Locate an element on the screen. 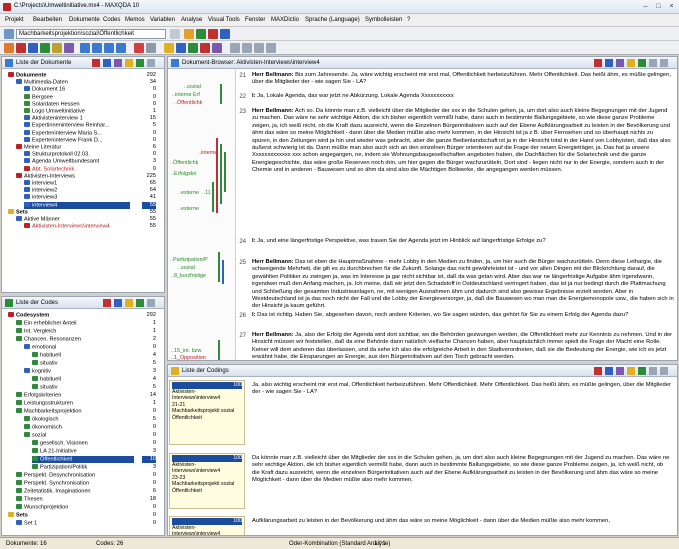  codes-close-icon is located at coordinates (151, 303).